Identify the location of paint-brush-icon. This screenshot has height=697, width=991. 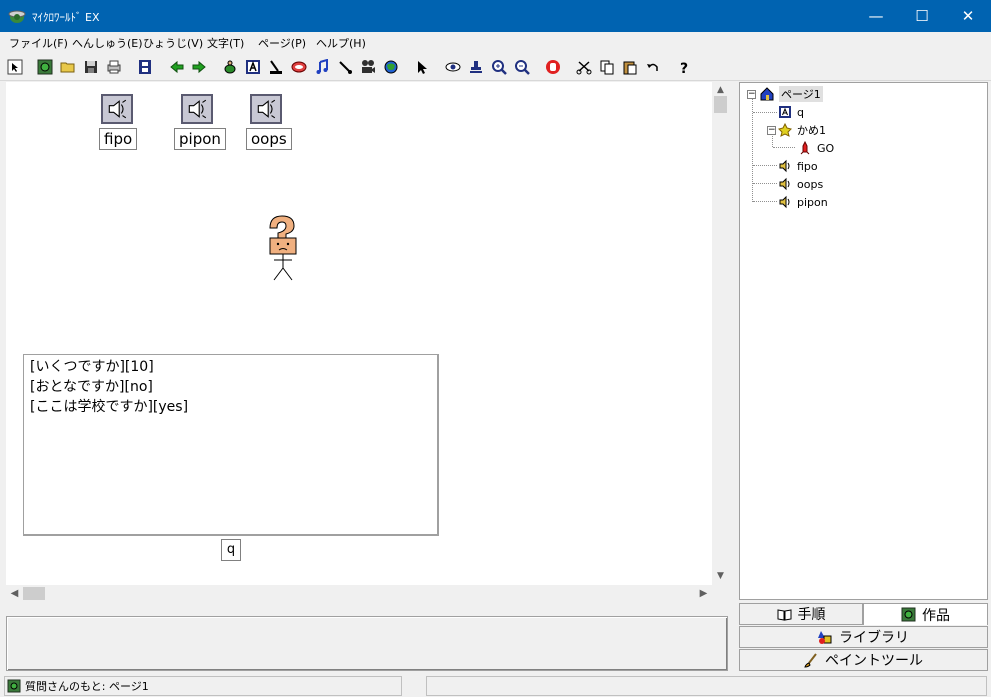
(810, 660).